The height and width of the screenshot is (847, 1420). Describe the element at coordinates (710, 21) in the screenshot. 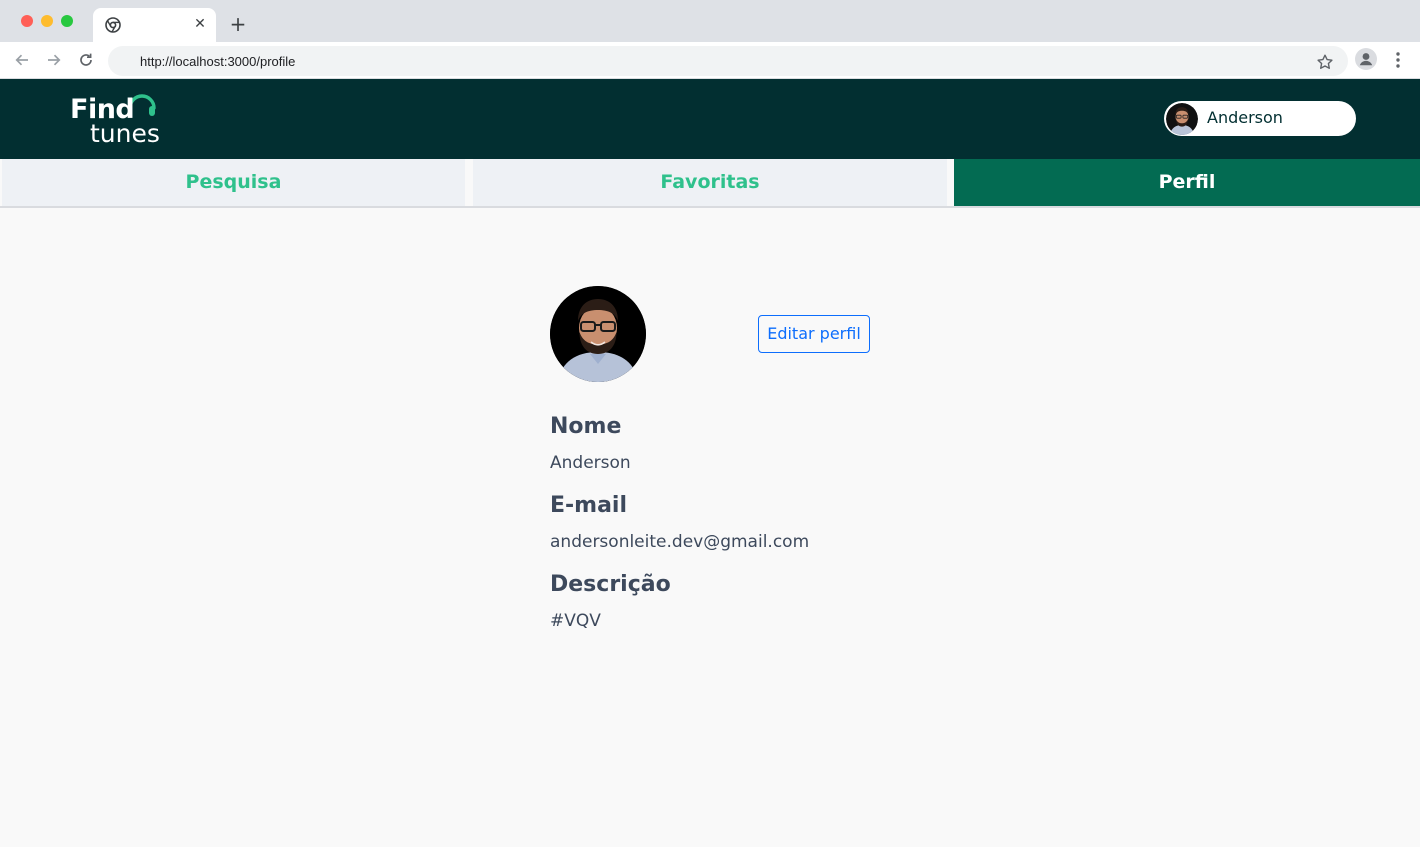

I see `browser-tab-strip: ✕ +` at that location.